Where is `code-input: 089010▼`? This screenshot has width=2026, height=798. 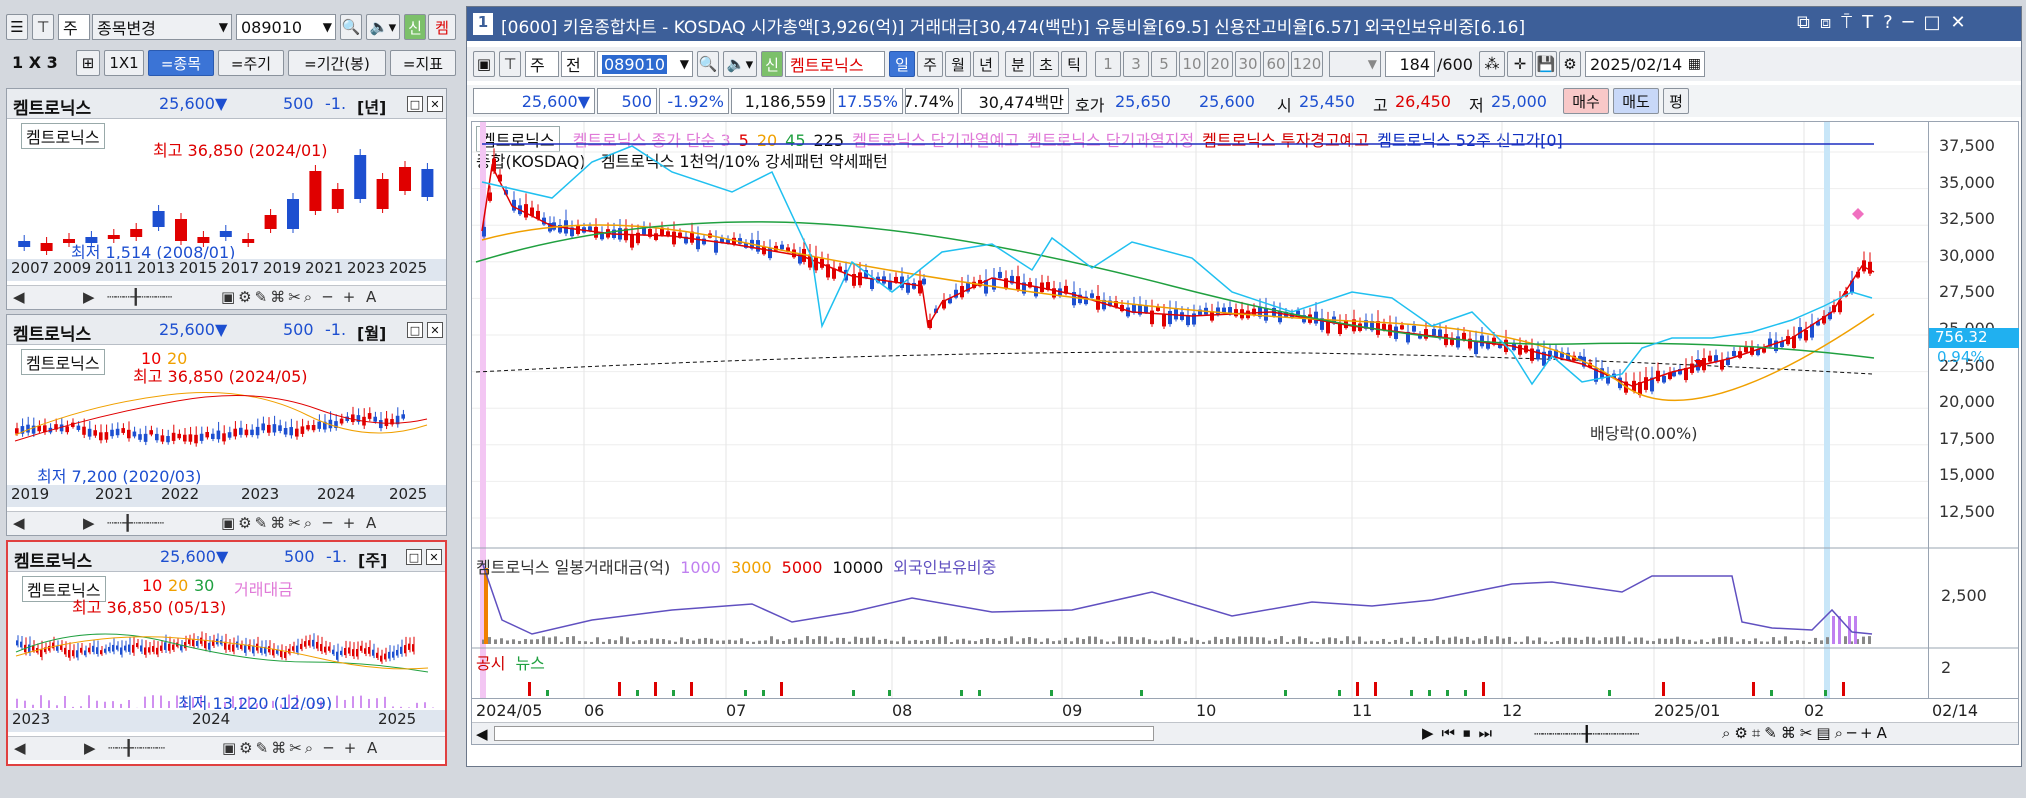 code-input: 089010▼ is located at coordinates (645, 64).